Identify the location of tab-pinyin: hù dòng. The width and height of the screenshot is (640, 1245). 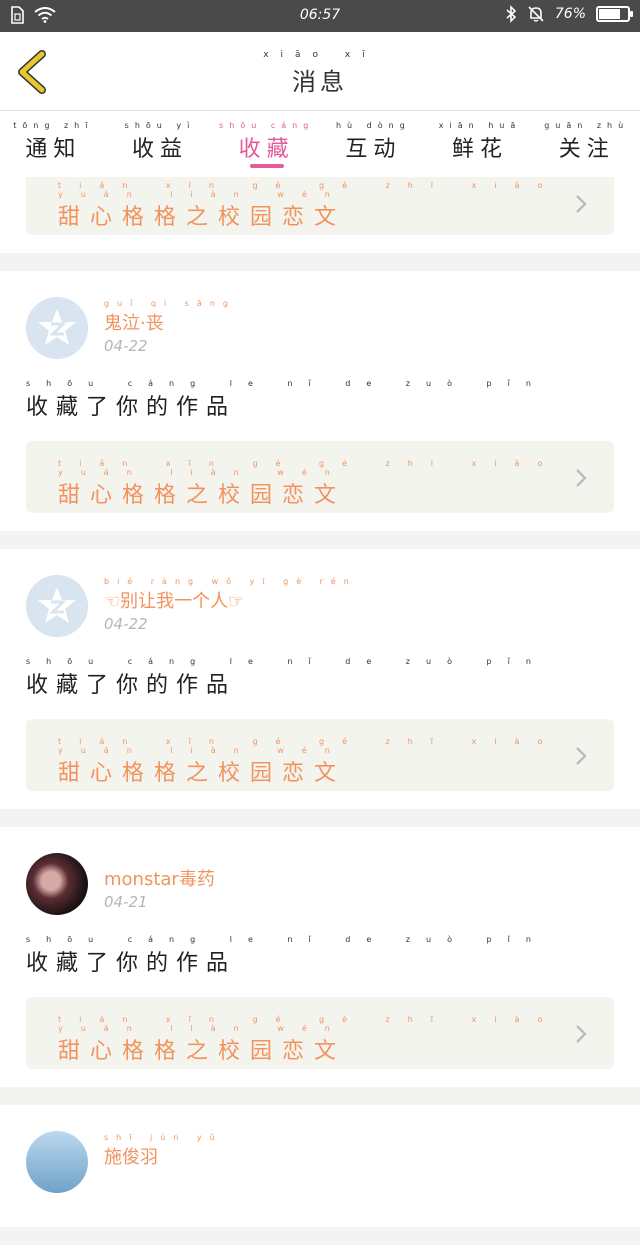
(373, 125).